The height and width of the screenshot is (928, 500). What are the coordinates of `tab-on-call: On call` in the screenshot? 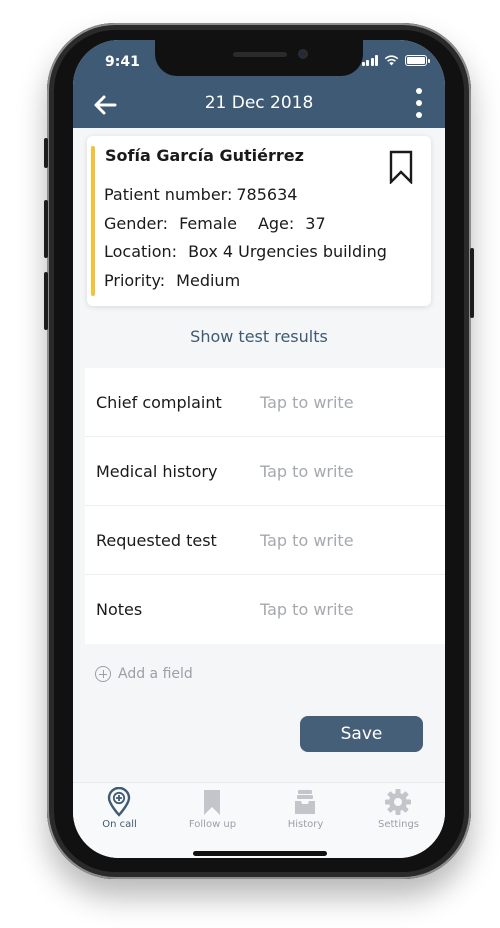 It's located at (119, 820).